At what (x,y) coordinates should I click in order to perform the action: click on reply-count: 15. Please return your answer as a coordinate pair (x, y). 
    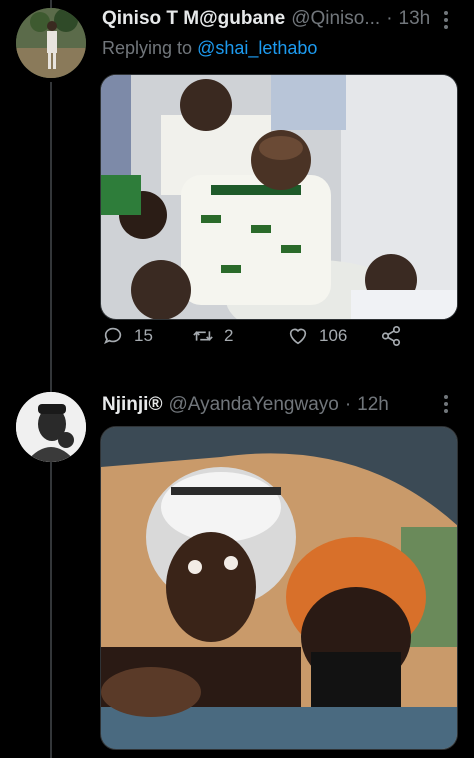
    Looking at the image, I should click on (143, 335).